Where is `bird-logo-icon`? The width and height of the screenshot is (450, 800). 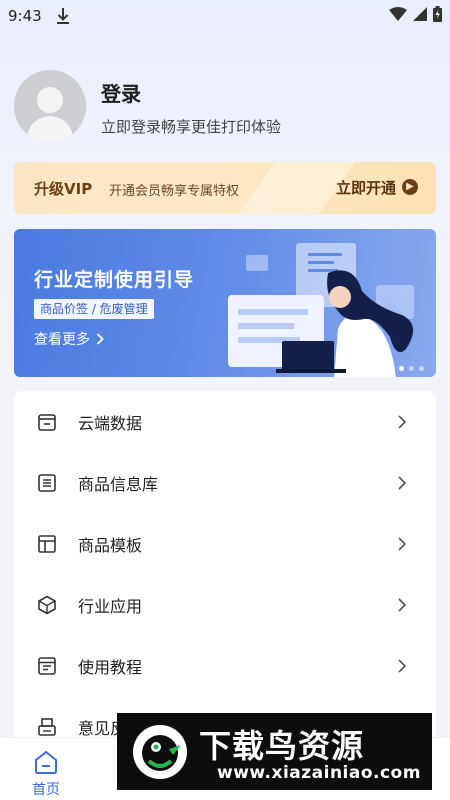 bird-logo-icon is located at coordinates (160, 752).